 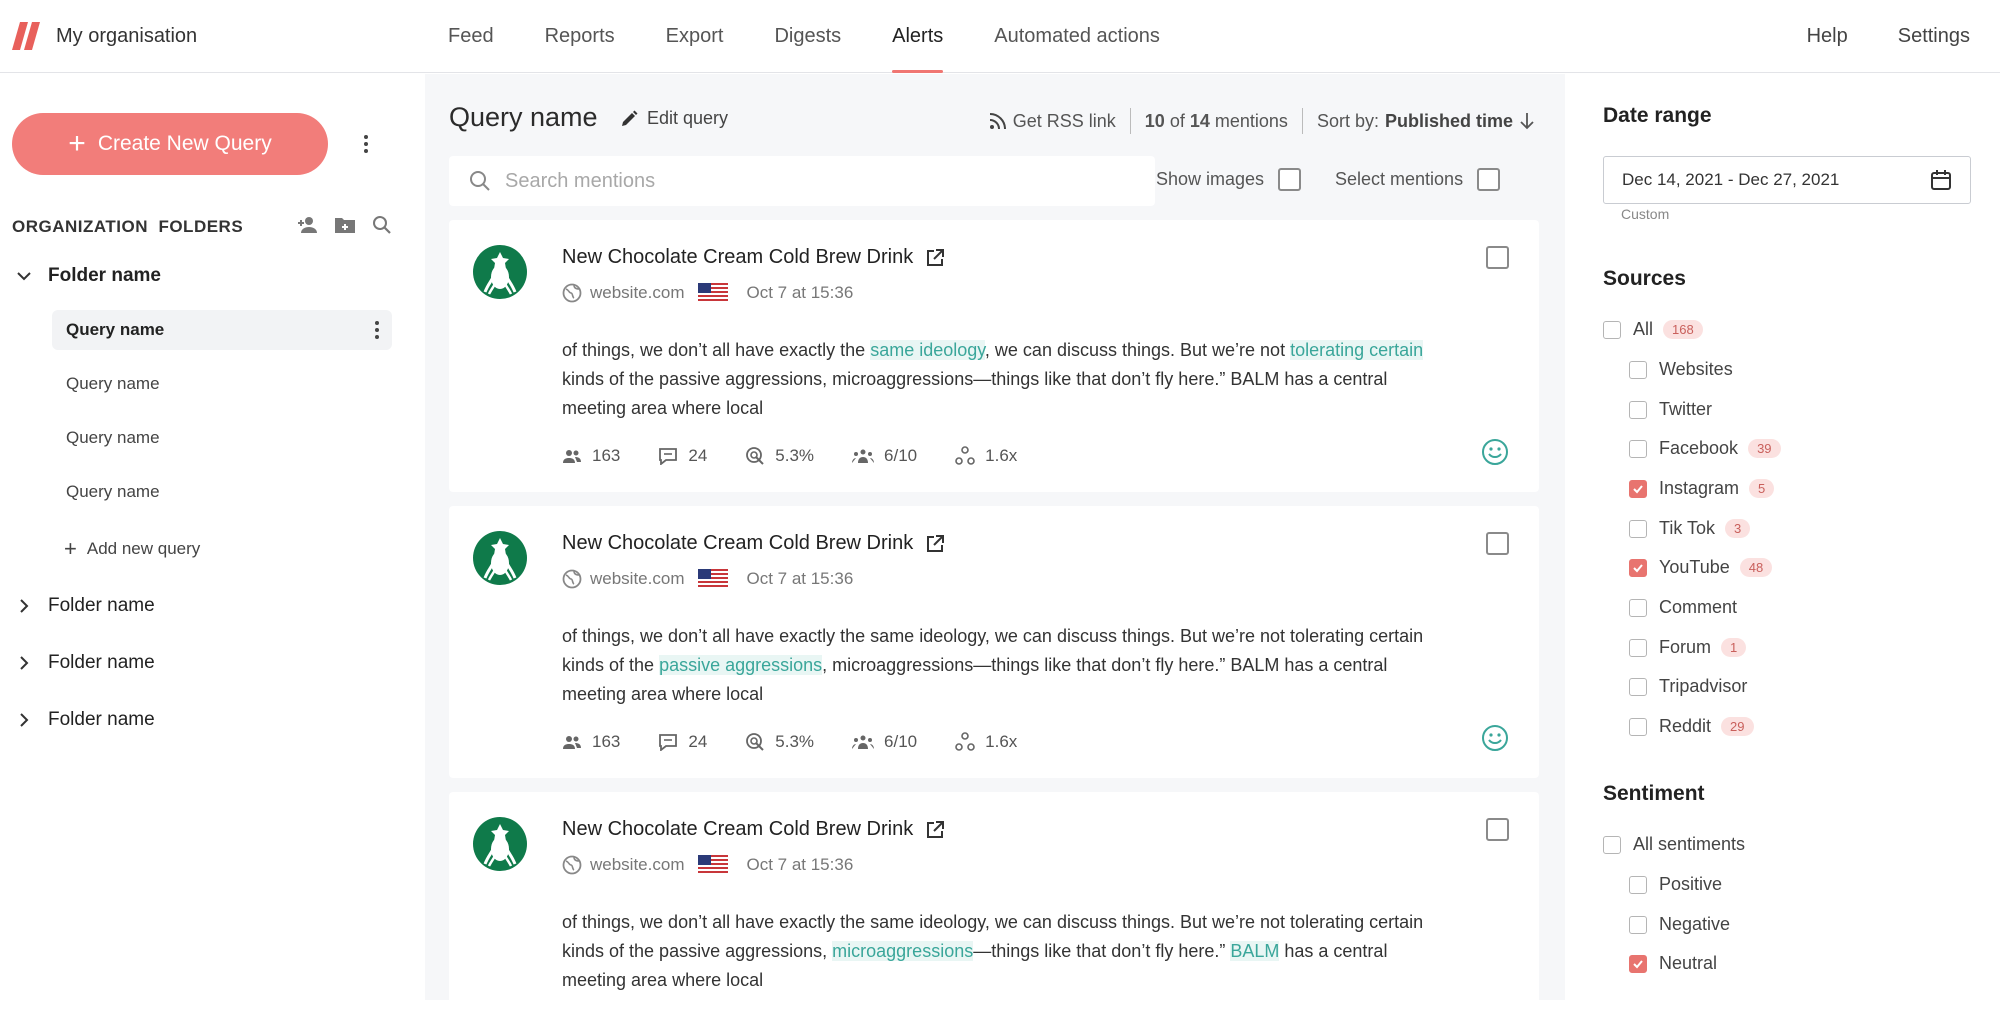 I want to click on help-link: Help, so click(x=1827, y=36).